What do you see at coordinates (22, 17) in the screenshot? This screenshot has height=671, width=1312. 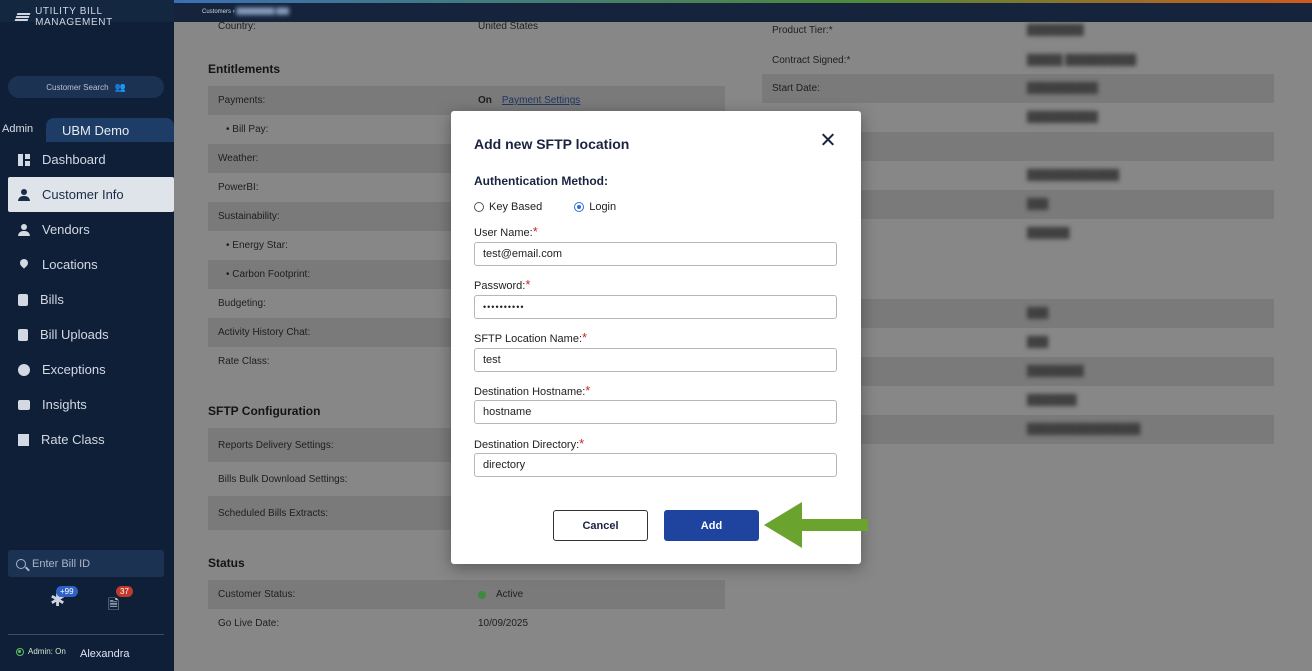 I see `menu-lines-icon` at bounding box center [22, 17].